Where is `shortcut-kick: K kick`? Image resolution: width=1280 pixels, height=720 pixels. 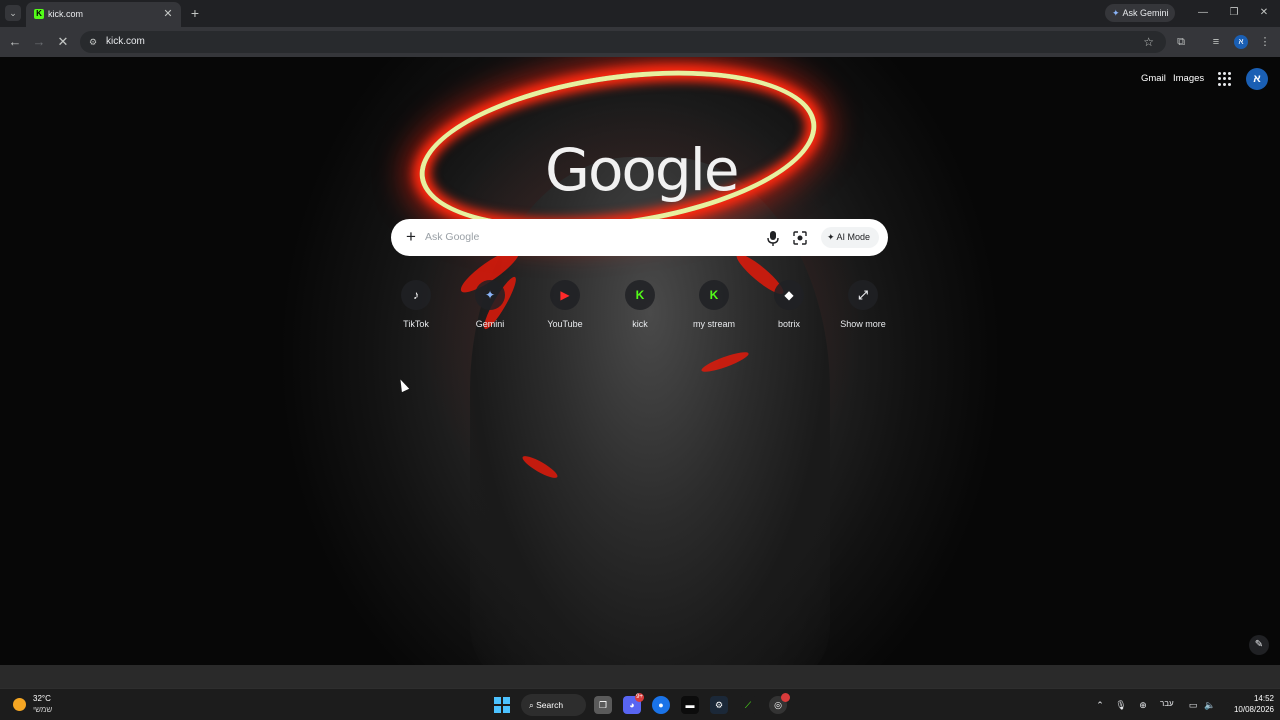 shortcut-kick: K kick is located at coordinates (640, 309).